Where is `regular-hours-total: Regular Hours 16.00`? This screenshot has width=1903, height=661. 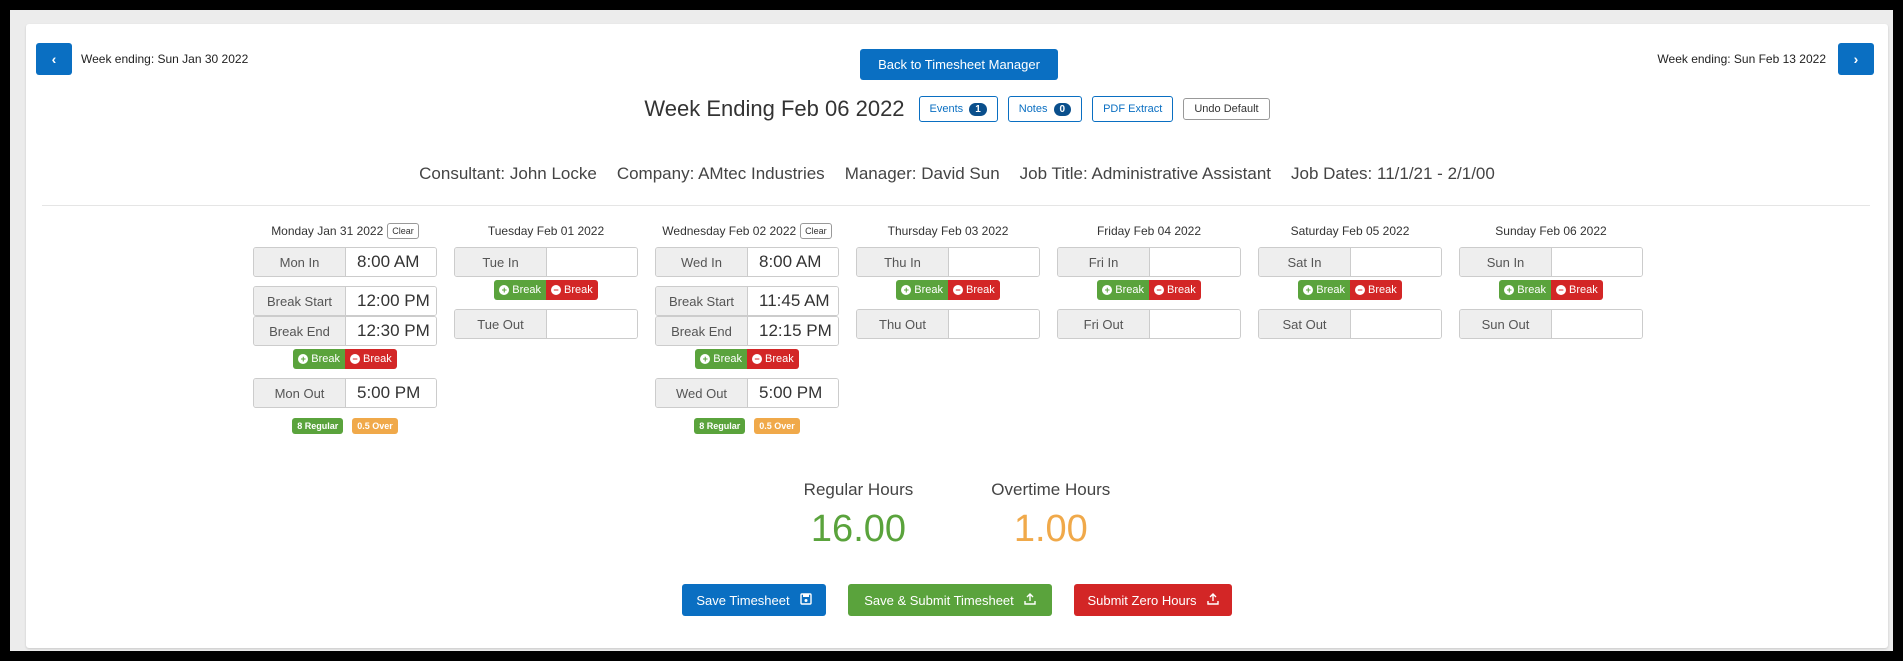 regular-hours-total: Regular Hours 16.00 is located at coordinates (858, 515).